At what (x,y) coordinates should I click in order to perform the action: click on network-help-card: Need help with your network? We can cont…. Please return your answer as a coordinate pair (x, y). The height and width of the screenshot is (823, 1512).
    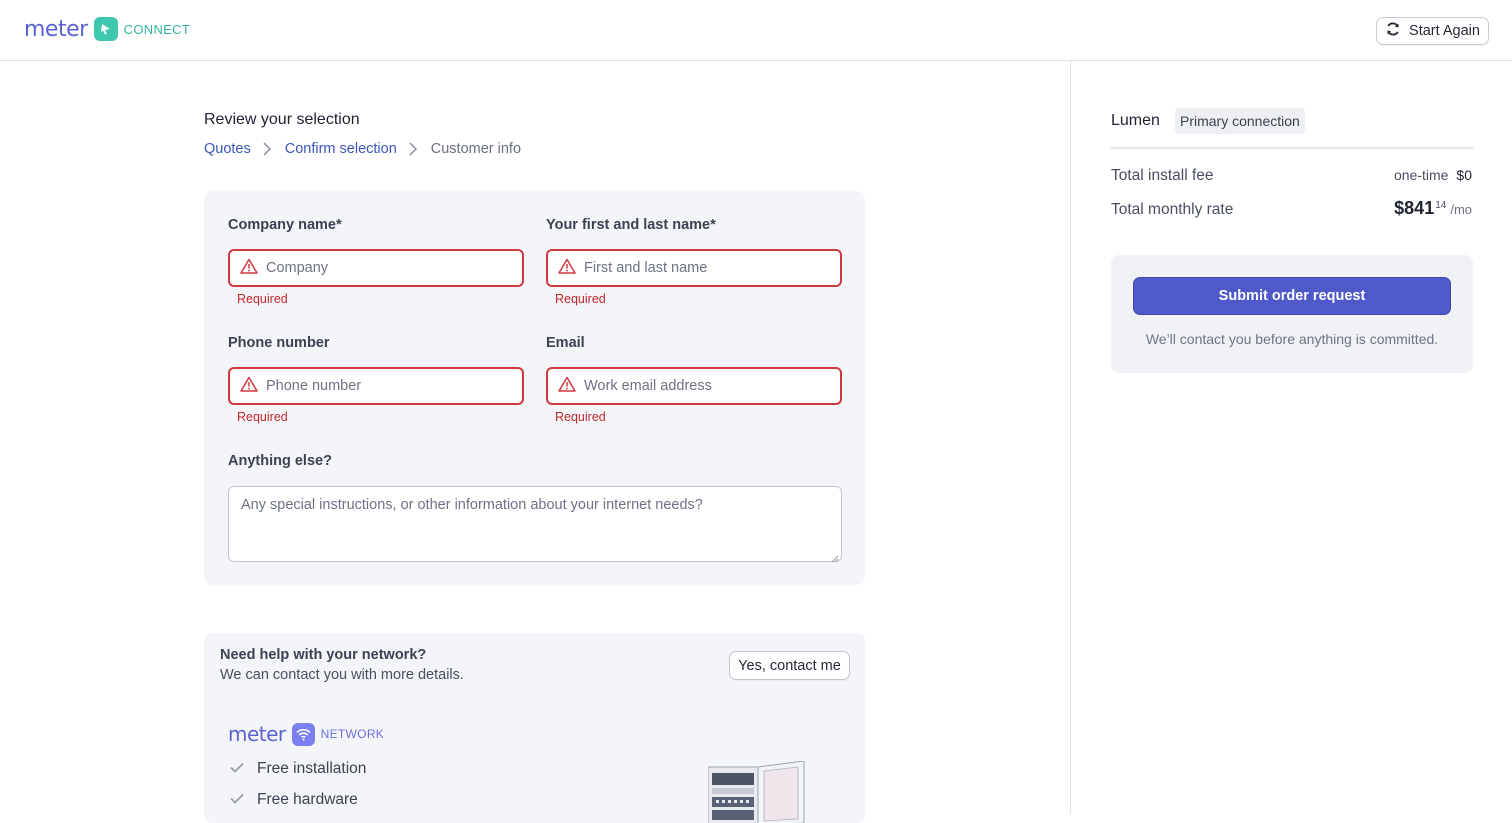
    Looking at the image, I should click on (534, 728).